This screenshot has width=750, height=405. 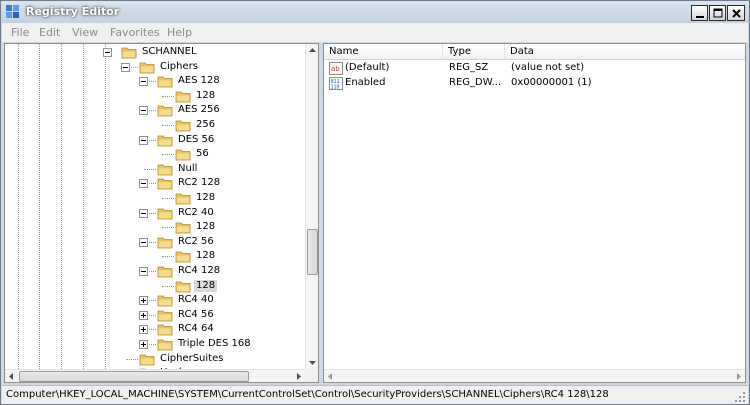 I want to click on menu-help: Help, so click(x=179, y=32).